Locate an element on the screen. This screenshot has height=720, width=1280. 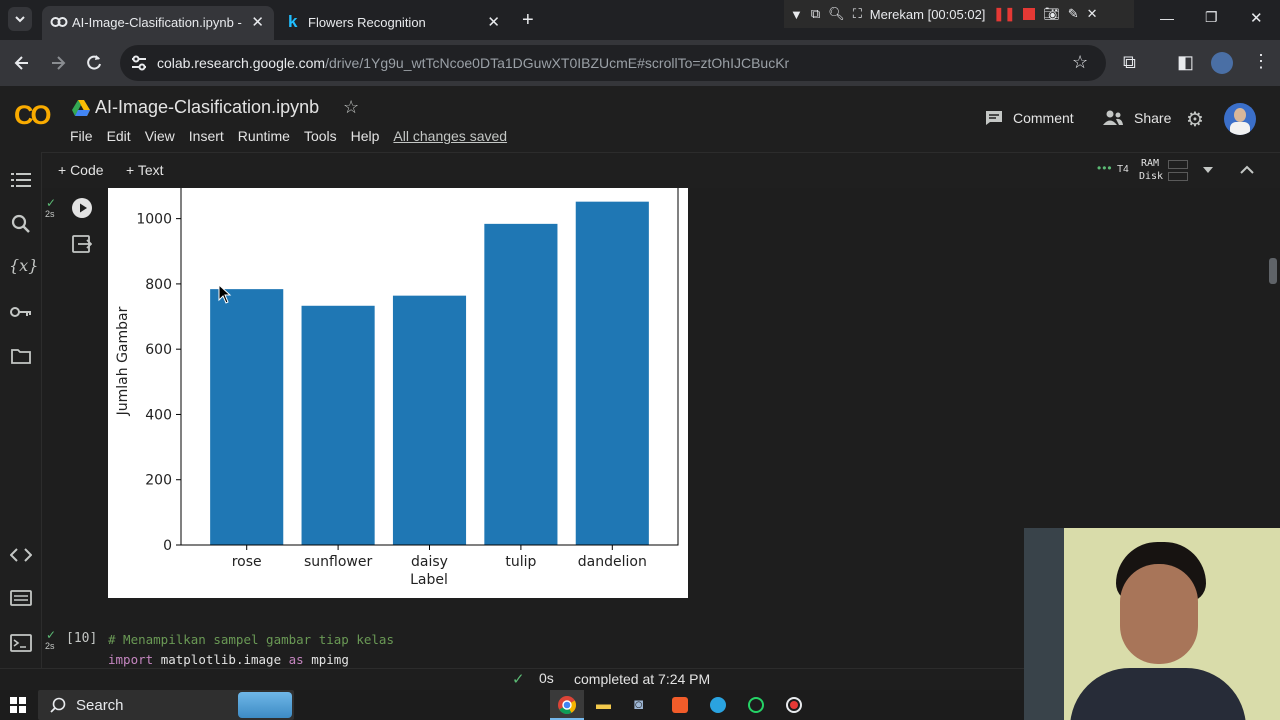
notebook-title: AI-Image-Clasification.ipynb is located at coordinates (207, 107).